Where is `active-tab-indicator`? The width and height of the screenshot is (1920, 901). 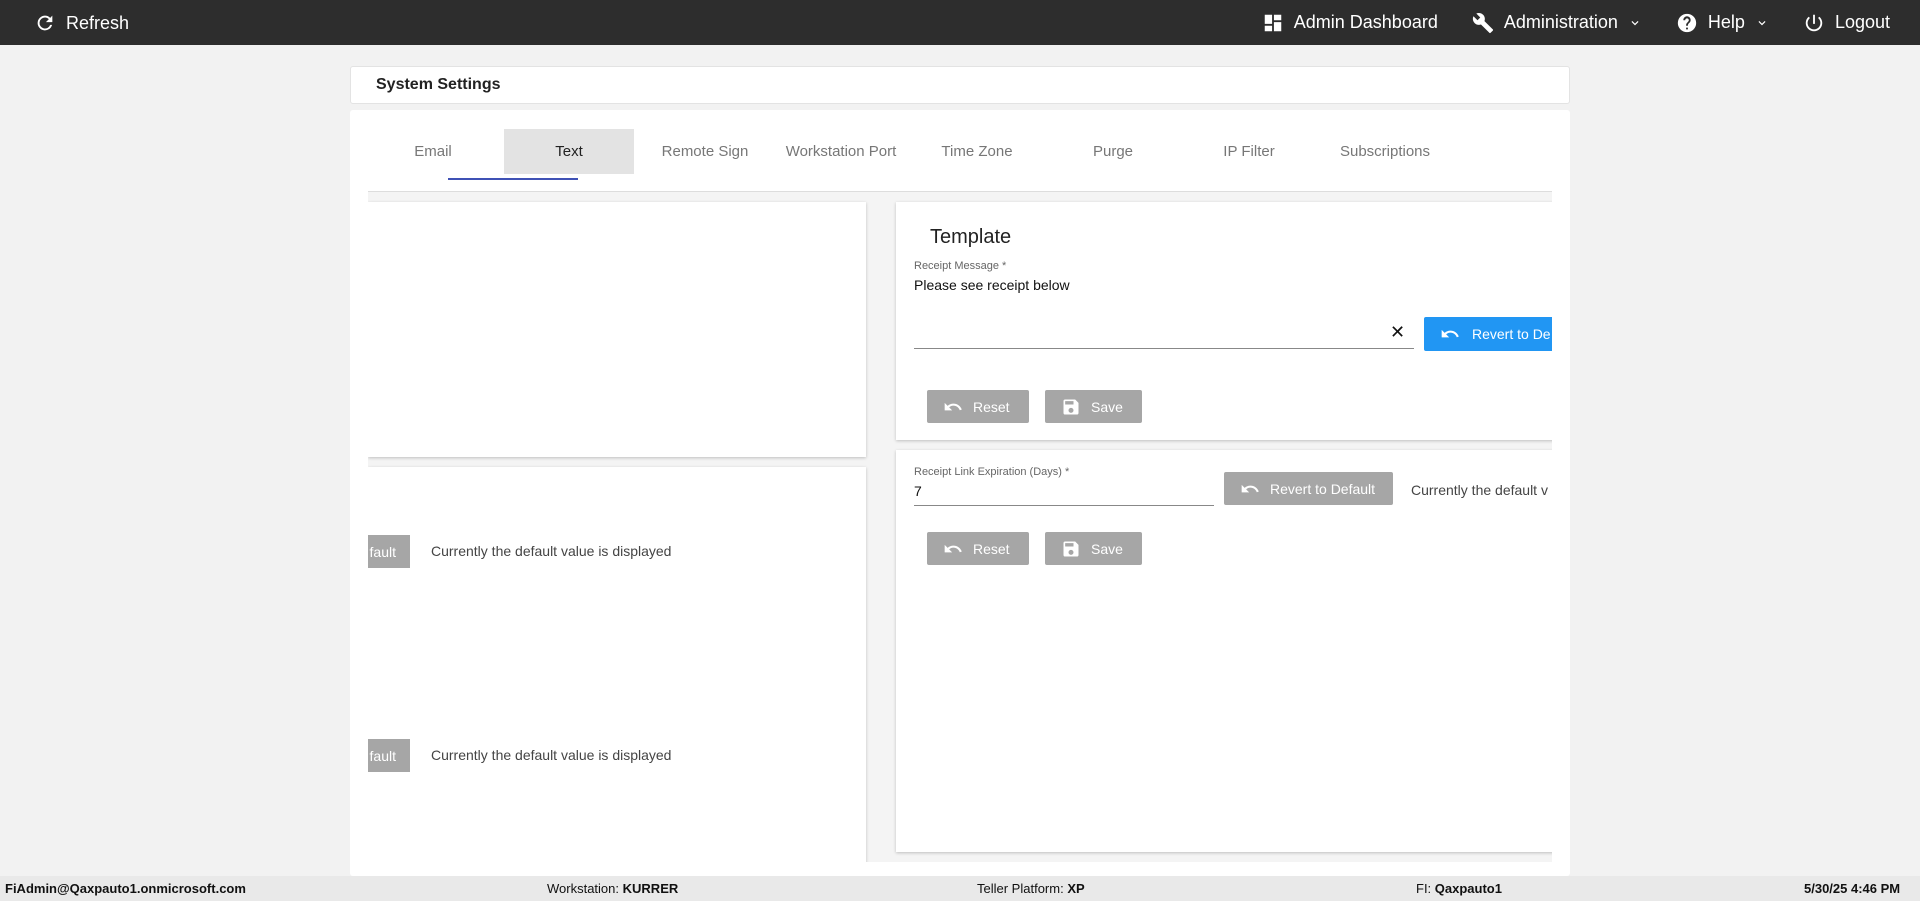 active-tab-indicator is located at coordinates (513, 179).